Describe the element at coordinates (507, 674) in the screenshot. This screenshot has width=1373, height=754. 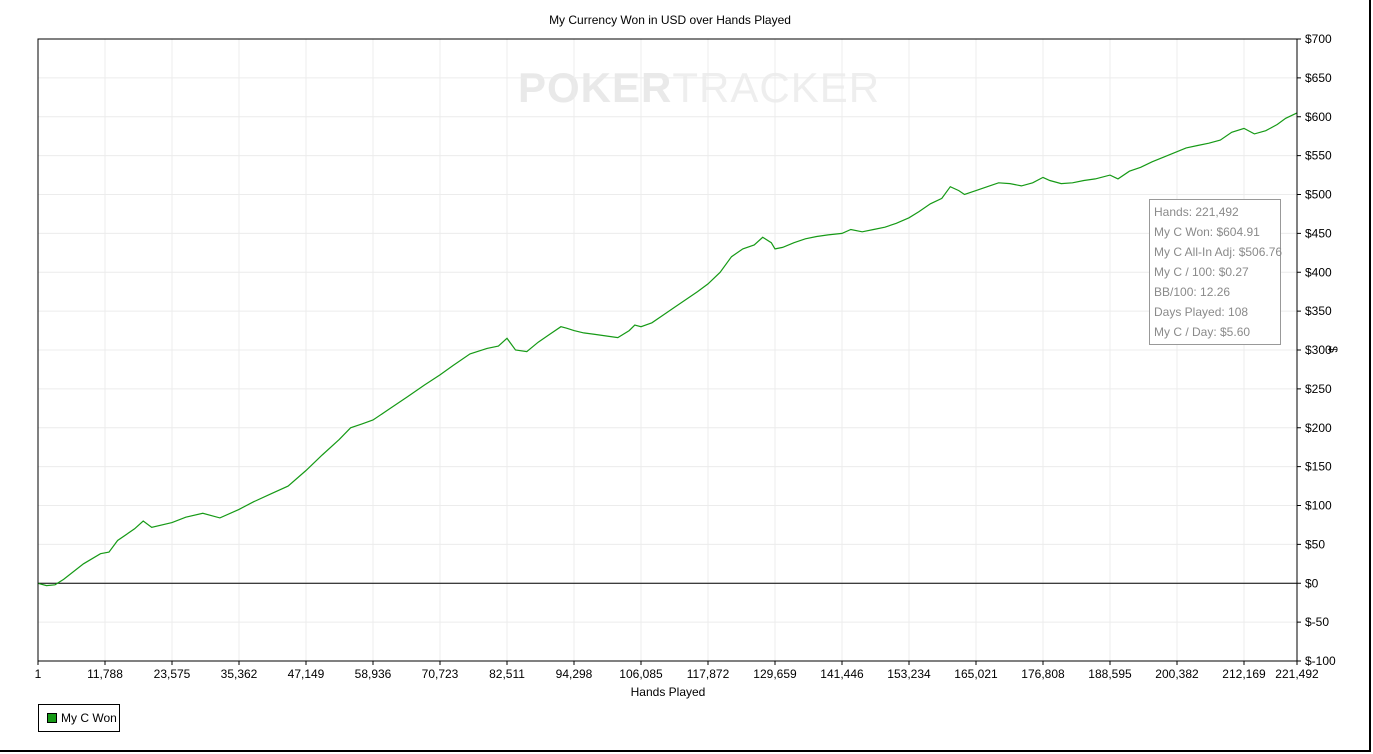
I see `x-tick-label: 82,511` at that location.